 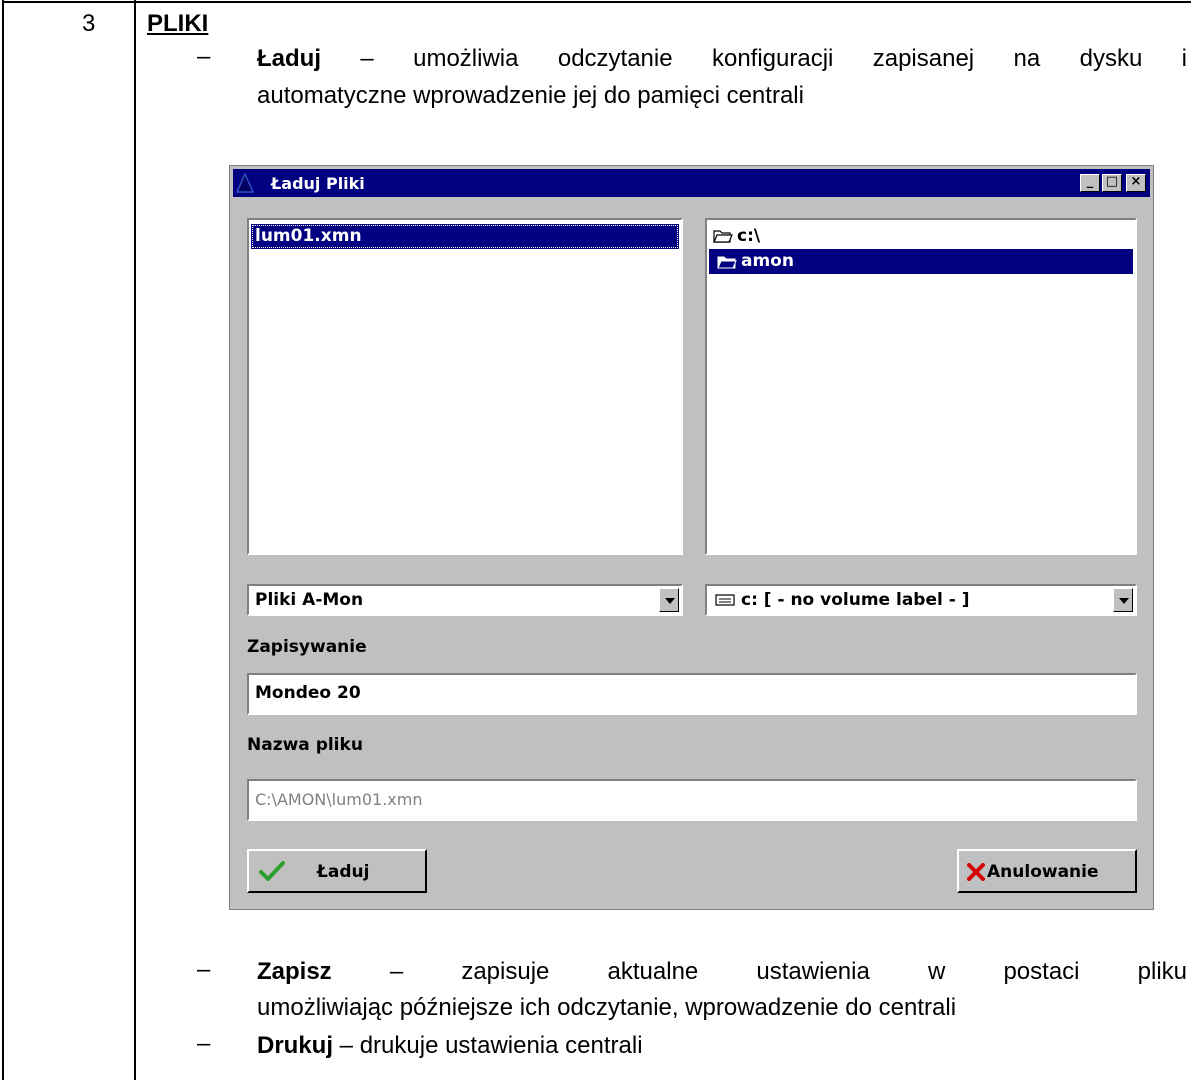 What do you see at coordinates (465, 386) in the screenshot?
I see `file-list: lum01.xmn` at bounding box center [465, 386].